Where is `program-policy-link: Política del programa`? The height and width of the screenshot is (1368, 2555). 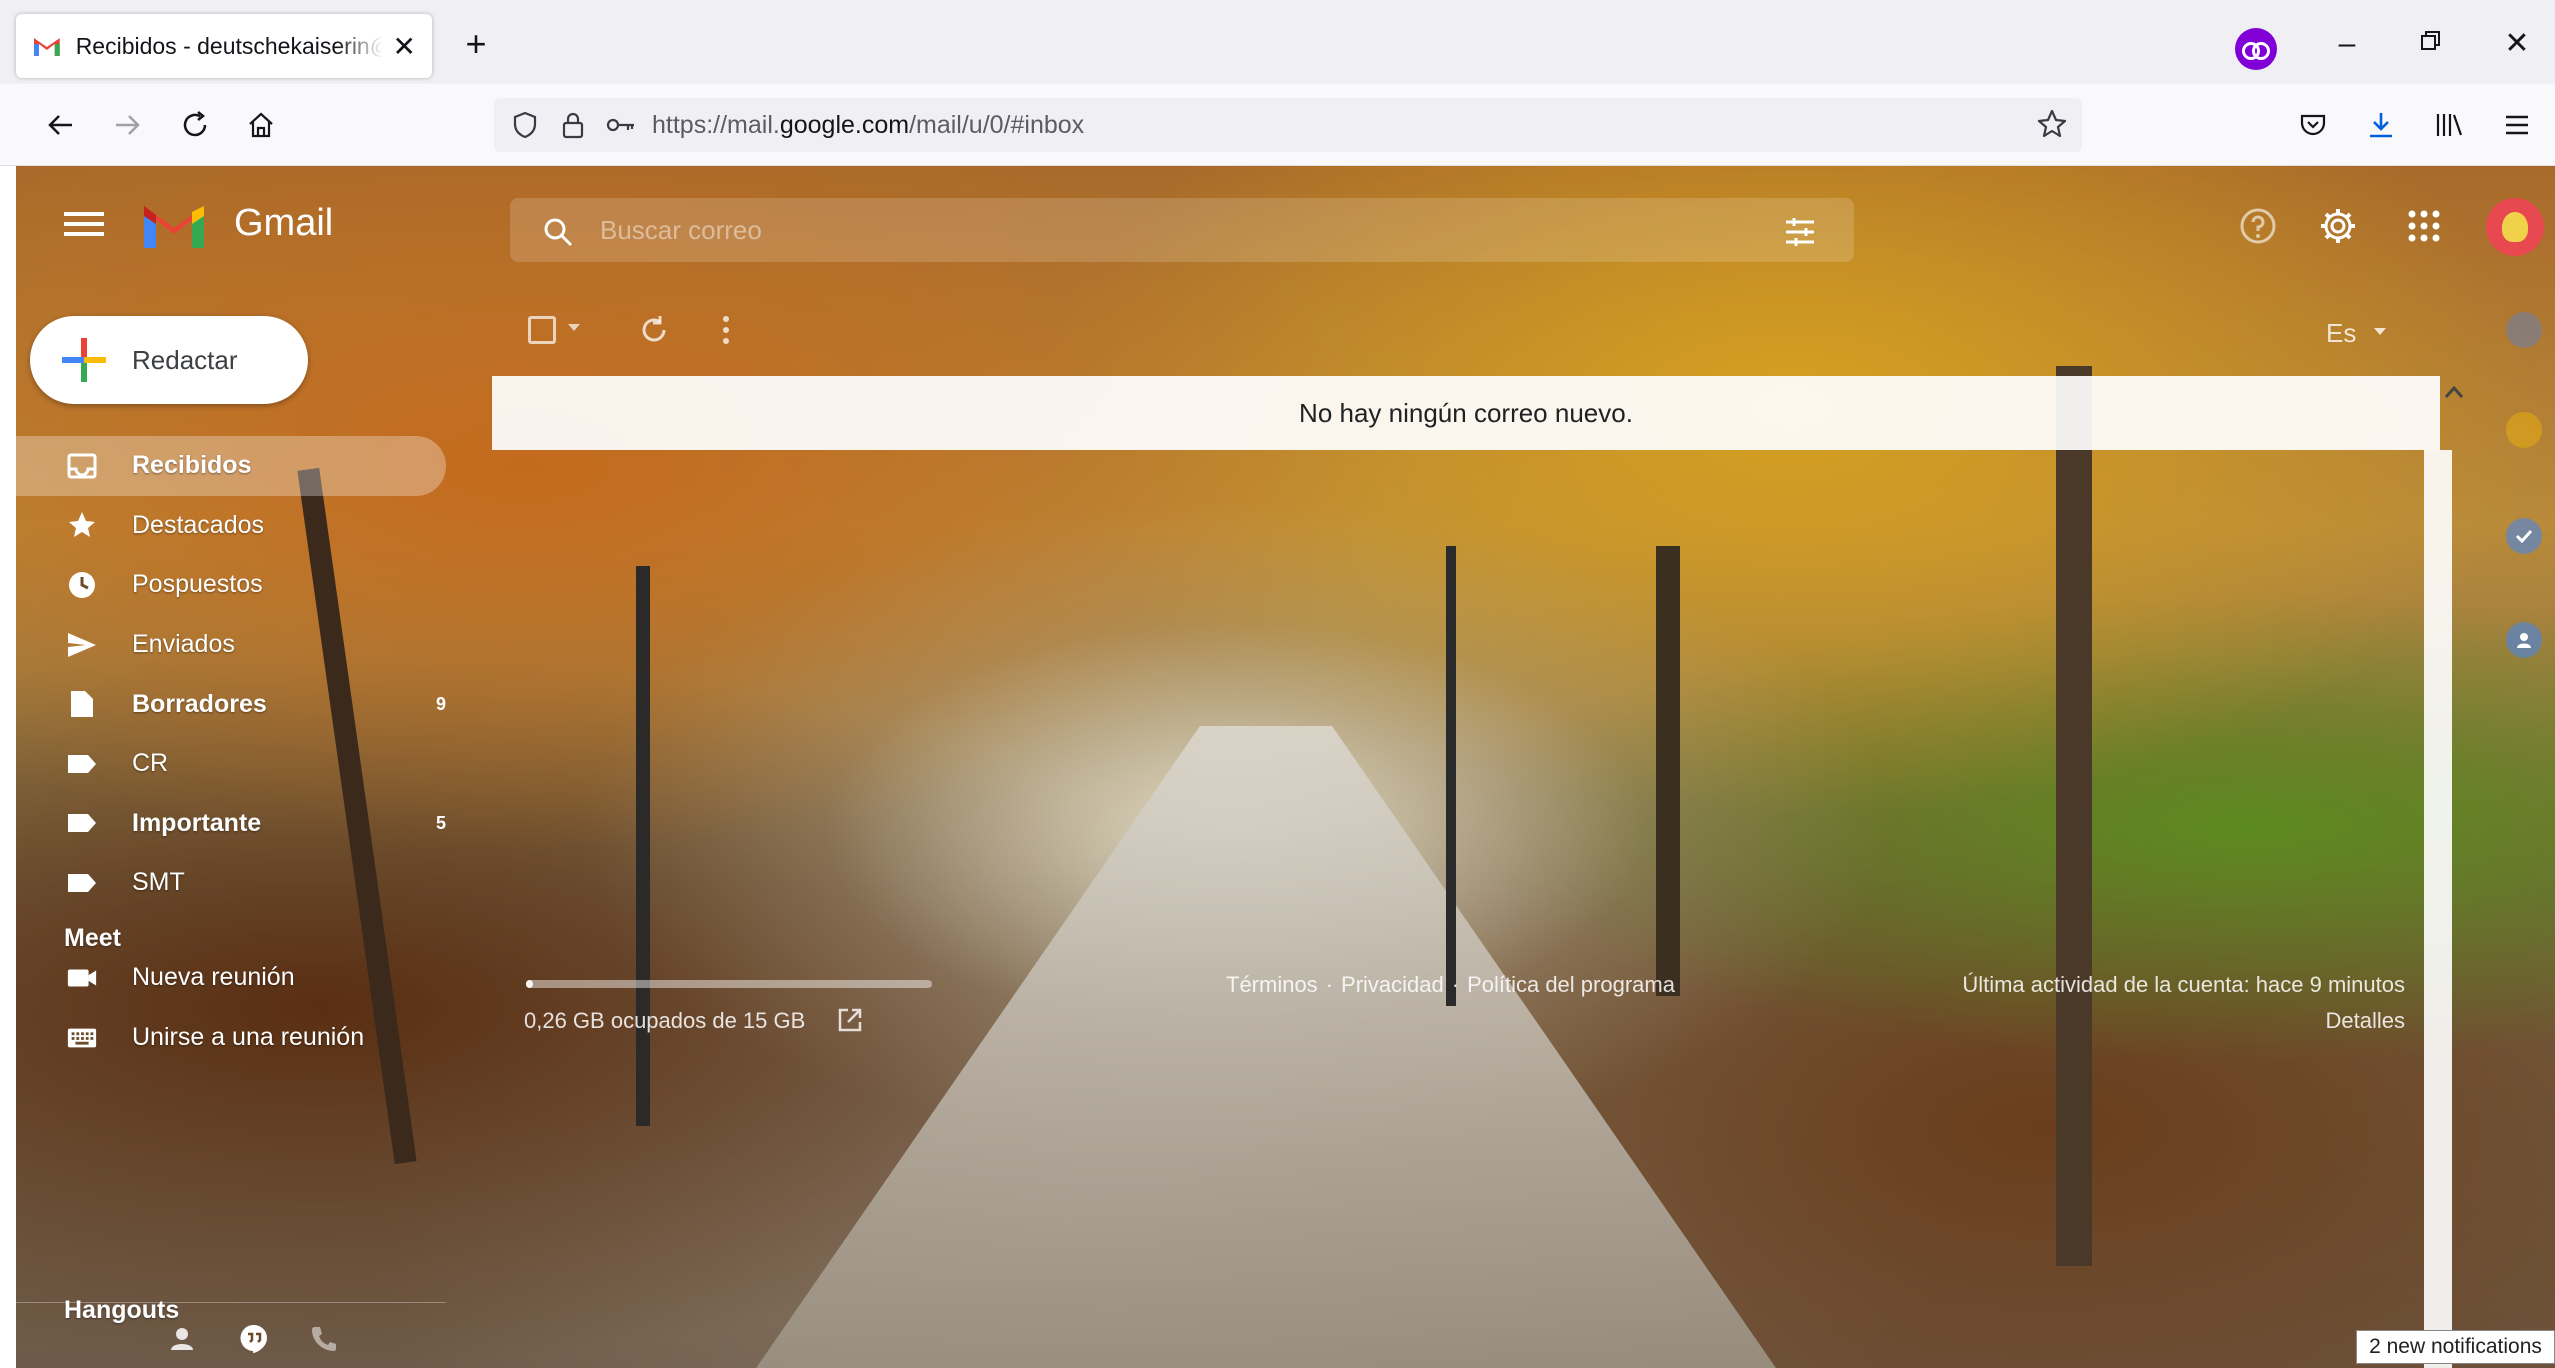
program-policy-link: Política del programa is located at coordinates (1571, 984).